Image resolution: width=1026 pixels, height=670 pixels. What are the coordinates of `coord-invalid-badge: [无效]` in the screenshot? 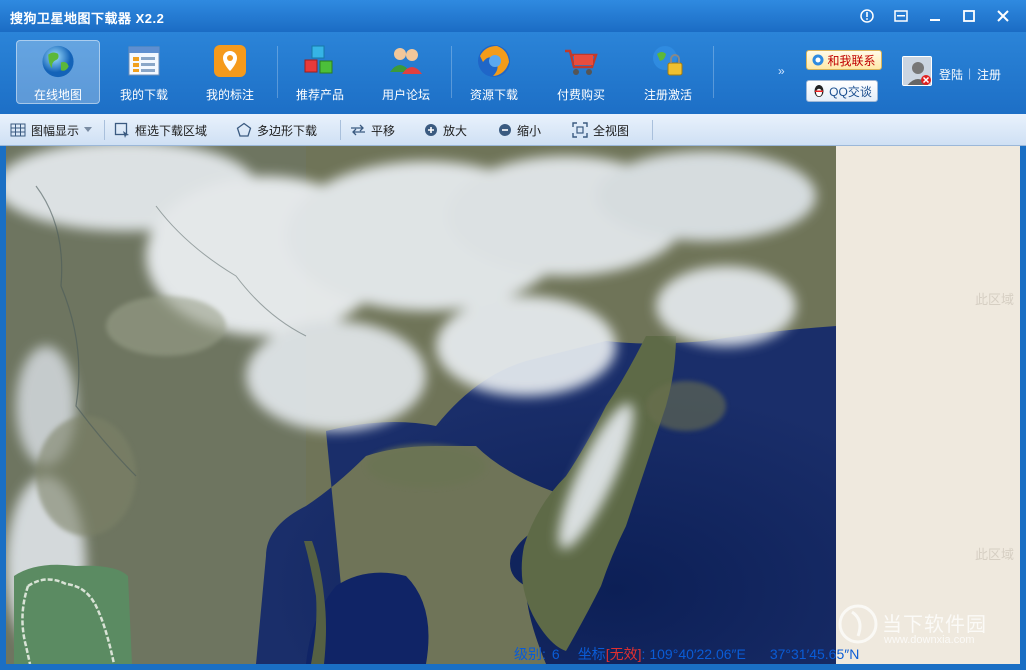 It's located at (623, 654).